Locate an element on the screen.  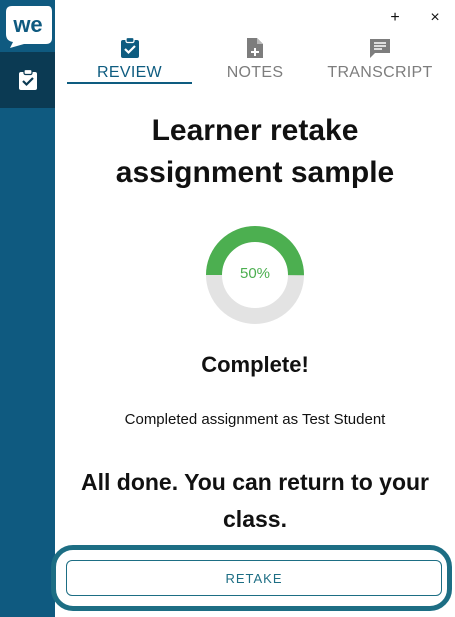
done-message: All done. You can return to your class. is located at coordinates (255, 501).